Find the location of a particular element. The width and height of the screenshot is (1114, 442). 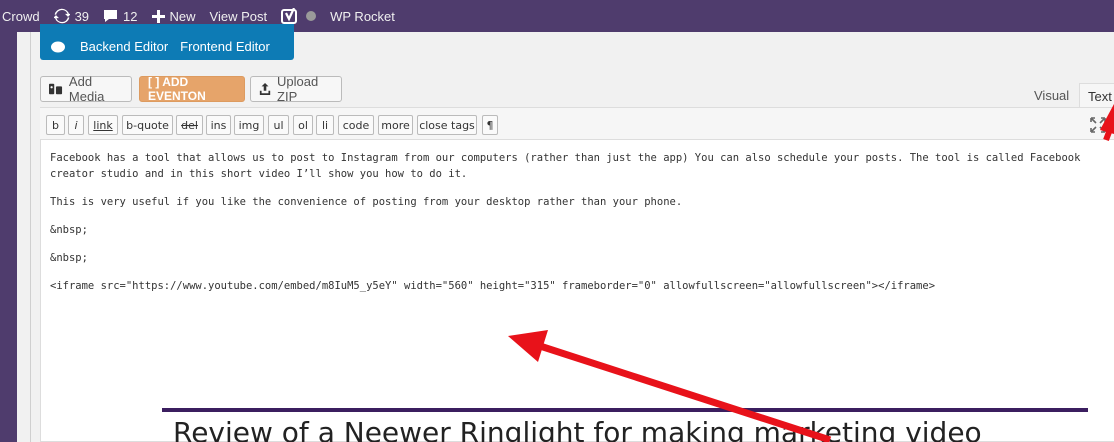

quicktag-more-button: more is located at coordinates (395, 125).